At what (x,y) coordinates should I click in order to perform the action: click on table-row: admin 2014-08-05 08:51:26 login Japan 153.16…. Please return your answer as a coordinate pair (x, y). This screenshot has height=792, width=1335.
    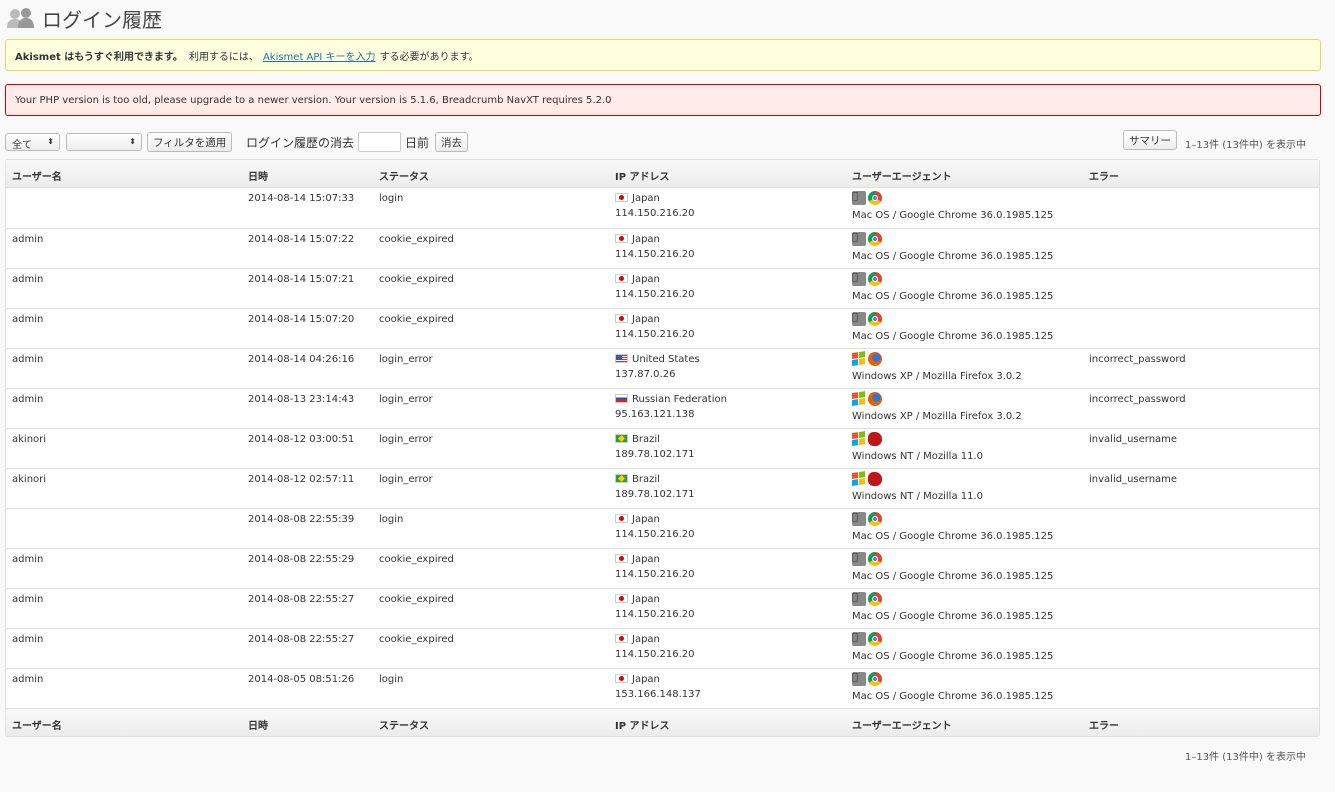
    Looking at the image, I should click on (662, 688).